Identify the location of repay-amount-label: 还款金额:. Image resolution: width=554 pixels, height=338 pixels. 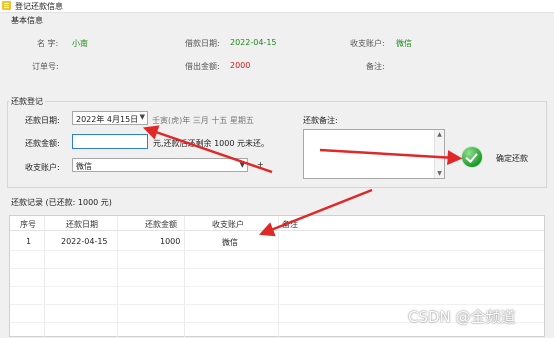
(42, 143).